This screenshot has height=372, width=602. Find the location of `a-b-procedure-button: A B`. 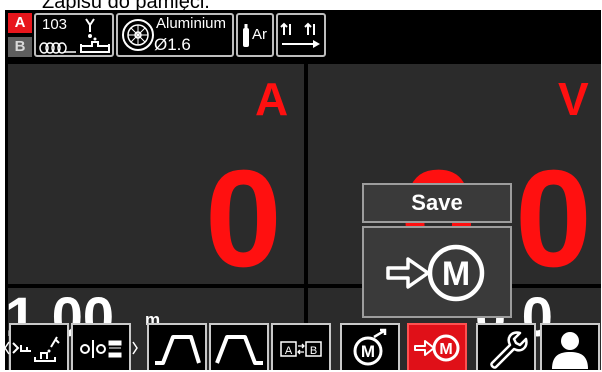

a-b-procedure-button: A B is located at coordinates (301, 346).